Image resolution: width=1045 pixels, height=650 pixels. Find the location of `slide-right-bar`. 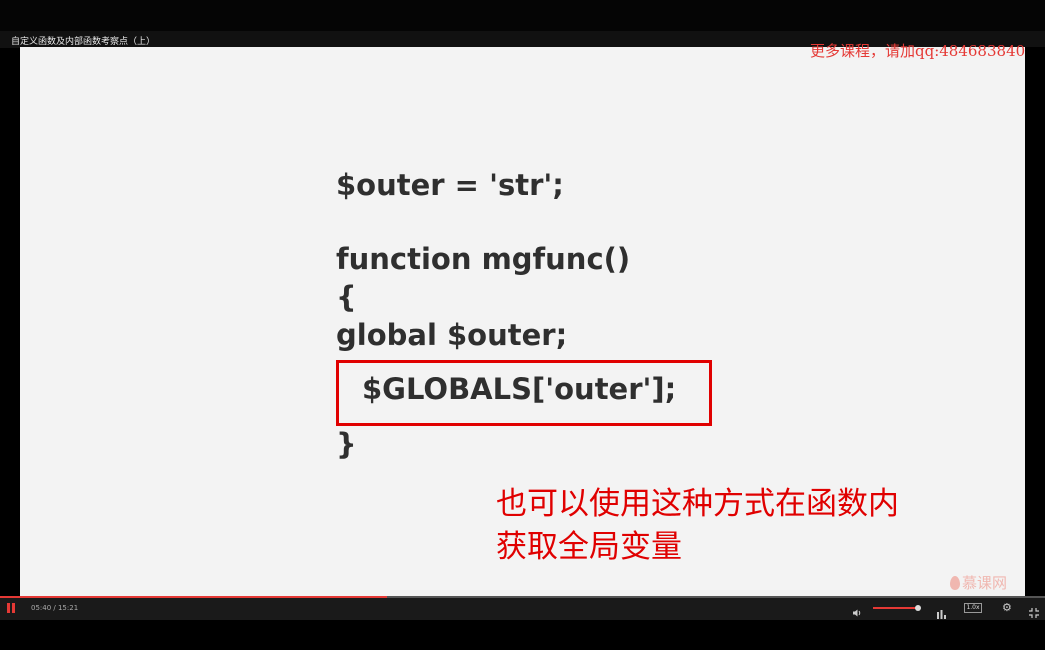

slide-right-bar is located at coordinates (1035, 321).